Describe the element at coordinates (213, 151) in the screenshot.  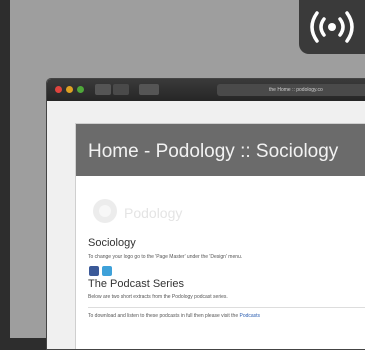
I see `page-title: Home - Podology :: Sociology` at that location.